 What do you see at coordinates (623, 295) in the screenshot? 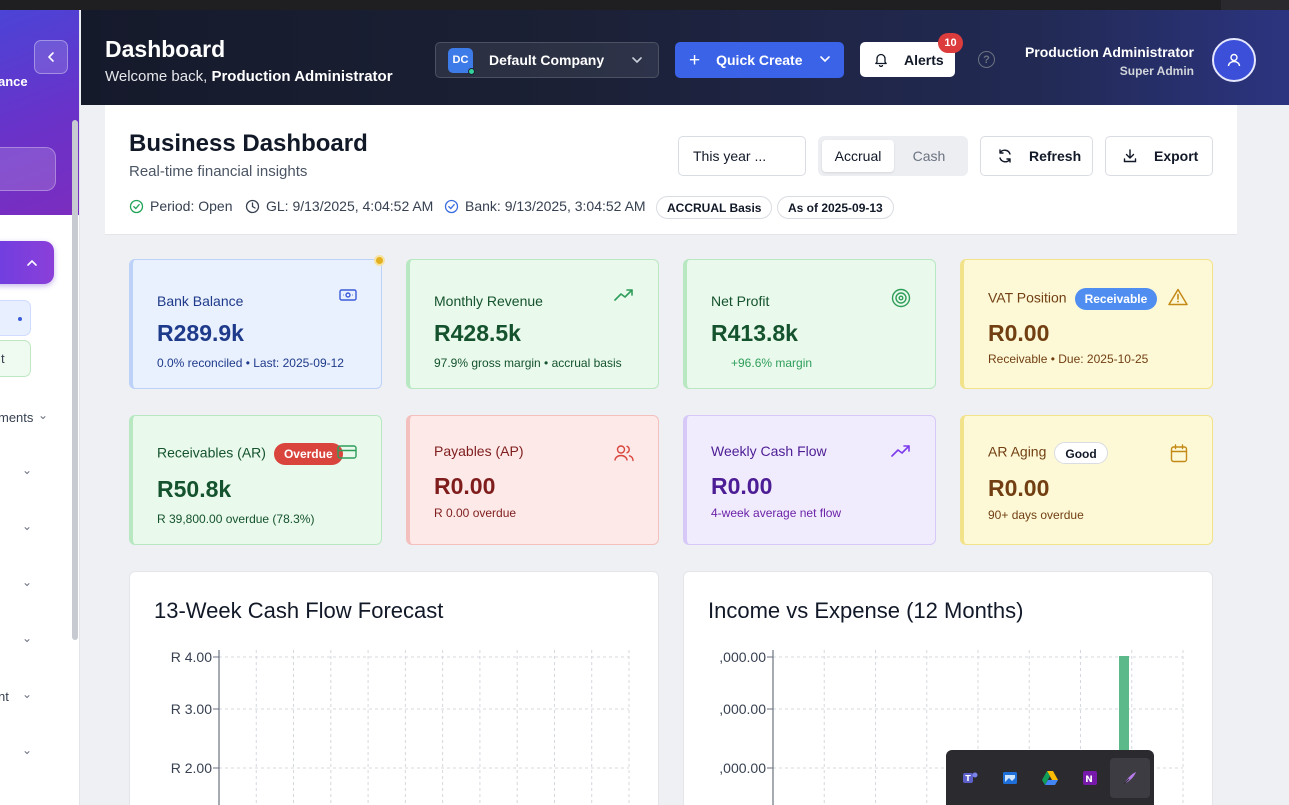
I see `trending-up-icon` at bounding box center [623, 295].